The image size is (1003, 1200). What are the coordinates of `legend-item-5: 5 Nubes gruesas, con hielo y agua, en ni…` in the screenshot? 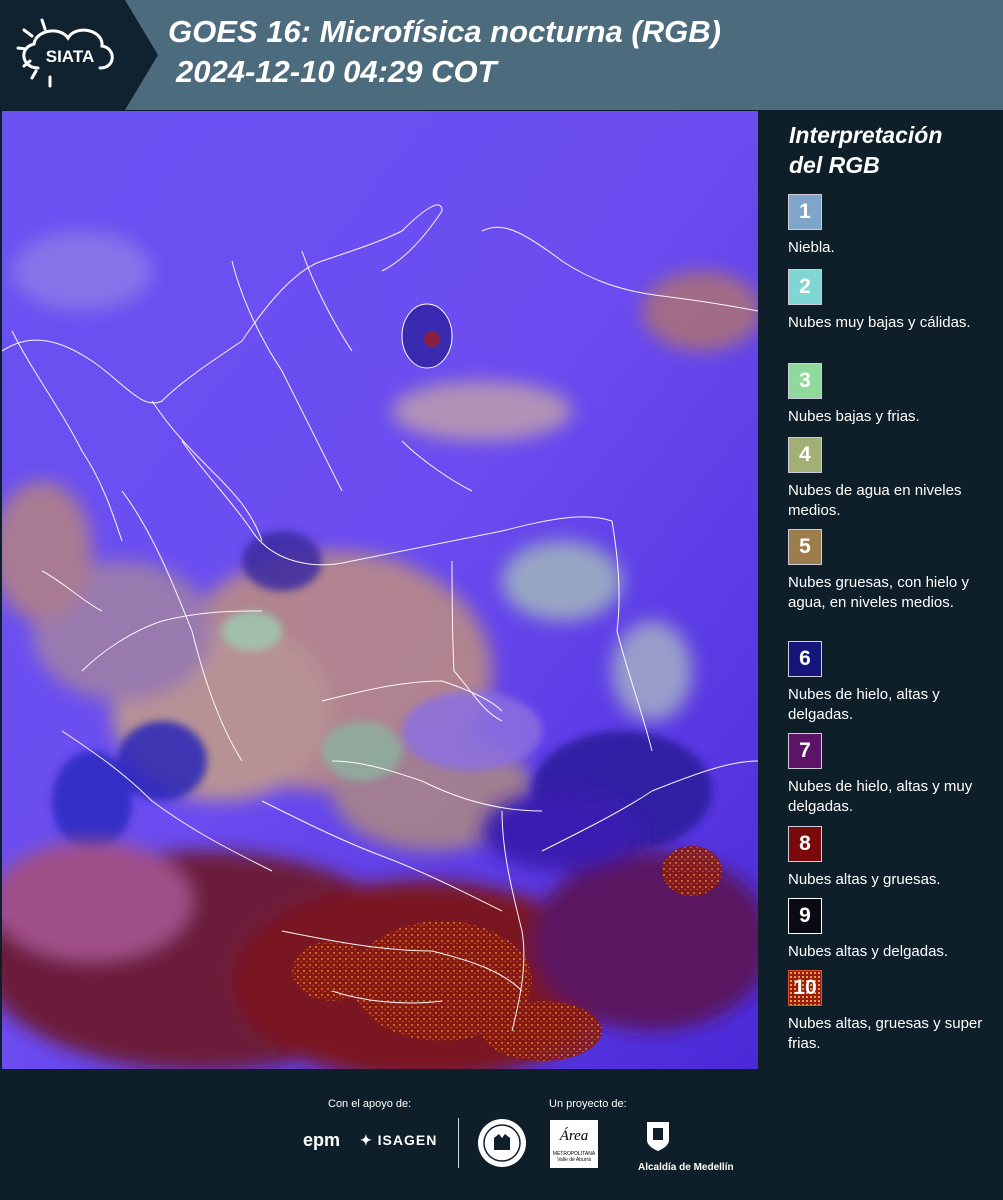 It's located at (893, 571).